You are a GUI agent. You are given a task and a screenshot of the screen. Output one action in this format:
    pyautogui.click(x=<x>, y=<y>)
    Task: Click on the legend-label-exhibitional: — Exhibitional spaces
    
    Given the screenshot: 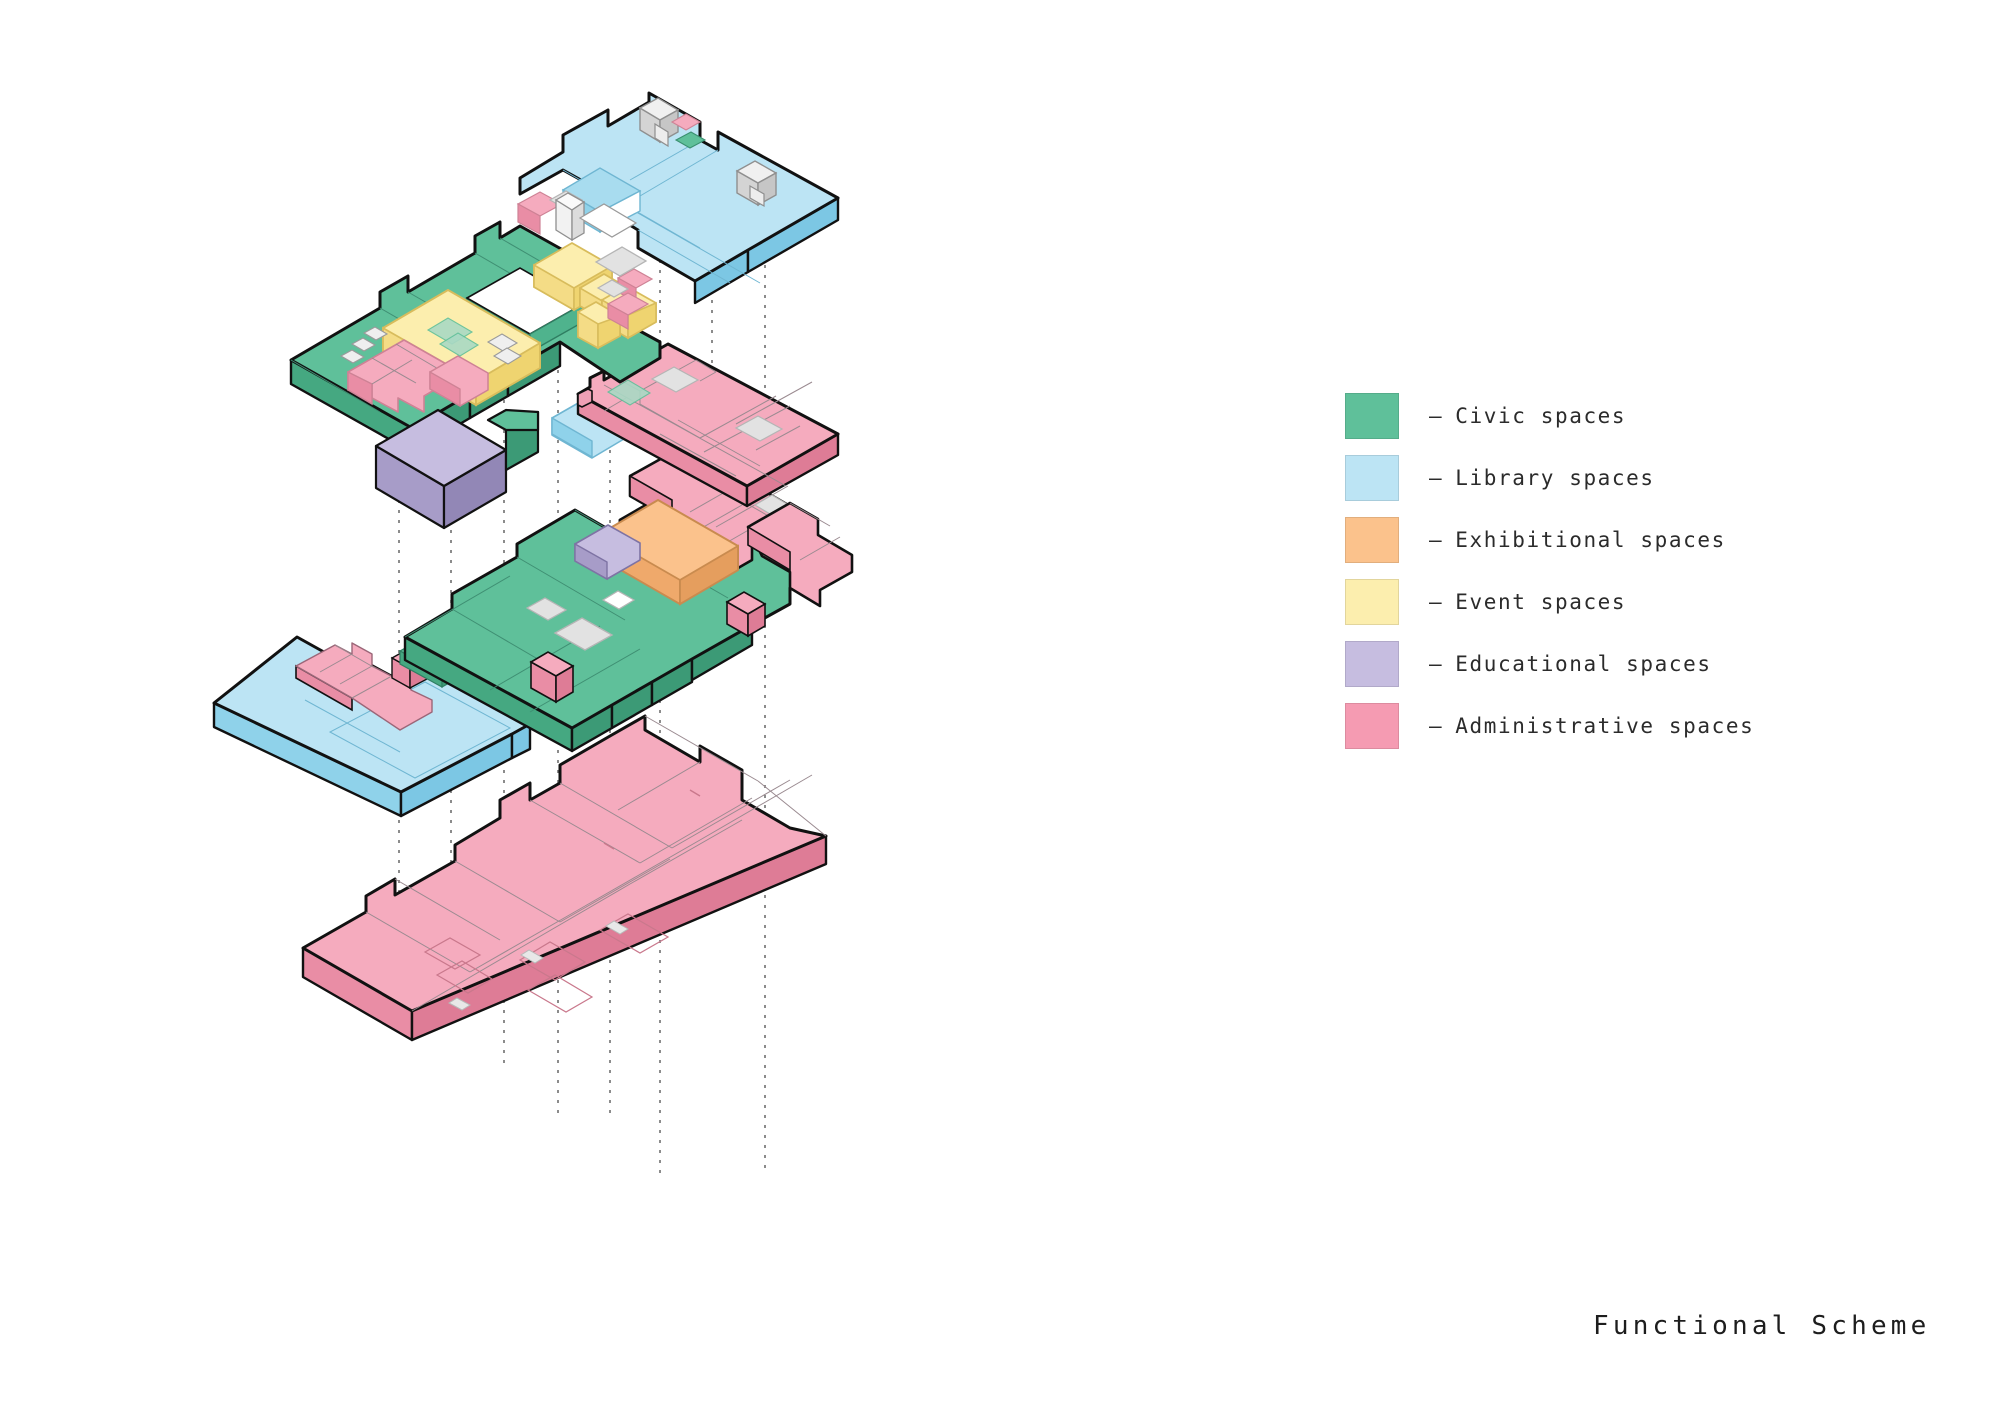 What is the action you would take?
    pyautogui.click(x=1577, y=540)
    